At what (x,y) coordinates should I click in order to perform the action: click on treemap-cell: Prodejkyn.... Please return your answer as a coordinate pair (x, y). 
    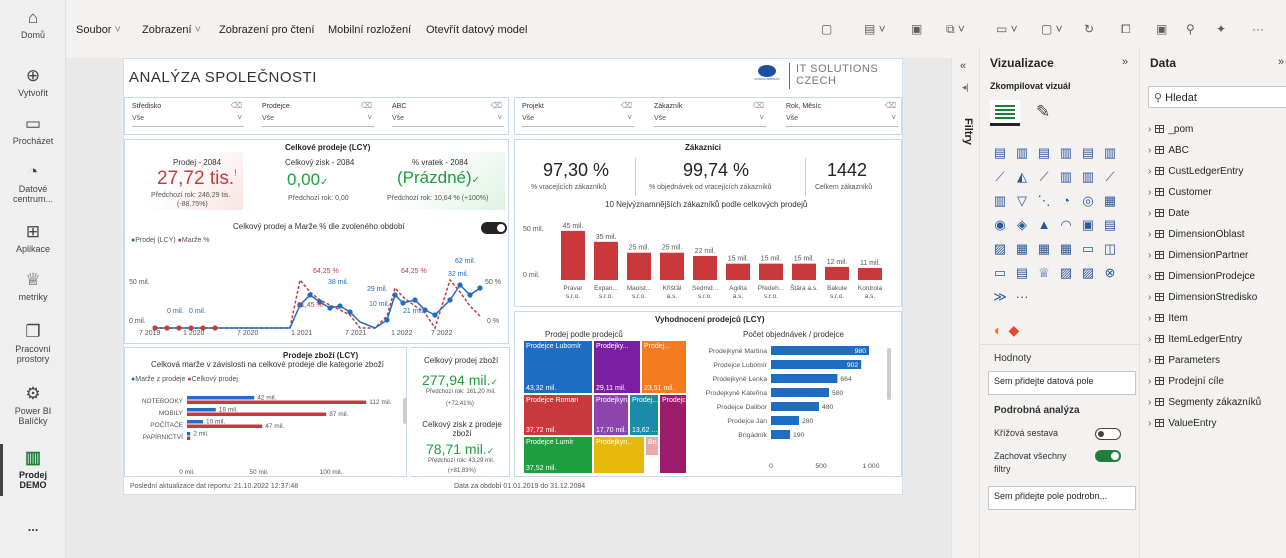
    Looking at the image, I should click on (619, 455).